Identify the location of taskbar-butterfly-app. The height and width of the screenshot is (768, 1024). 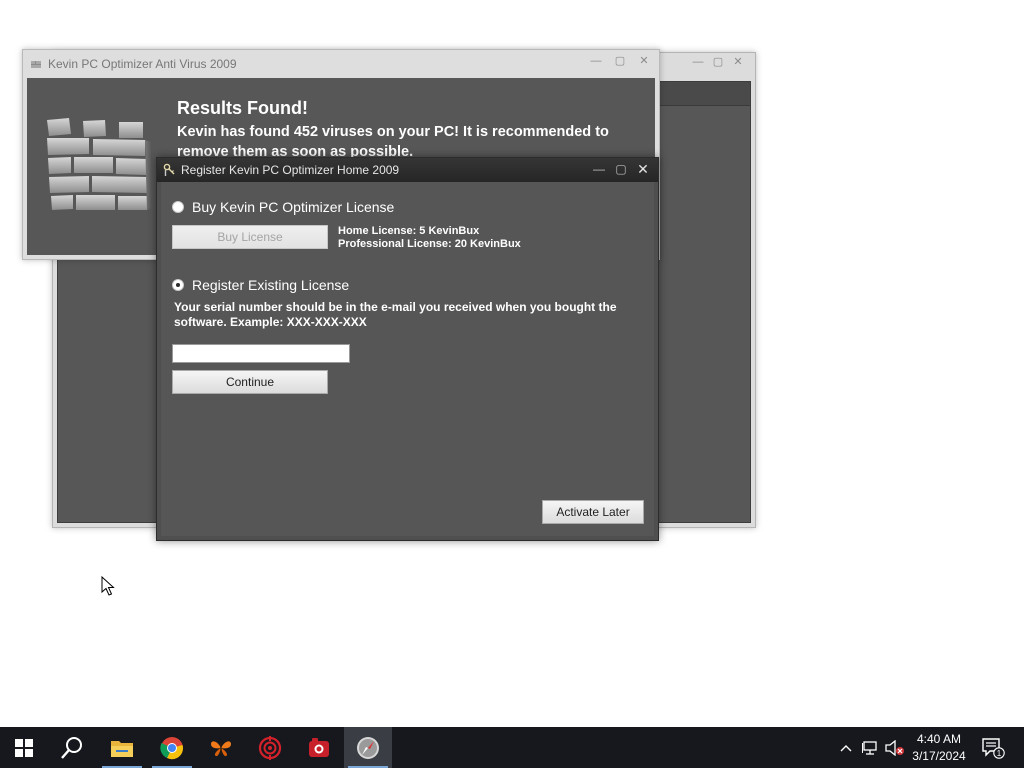
(221, 747).